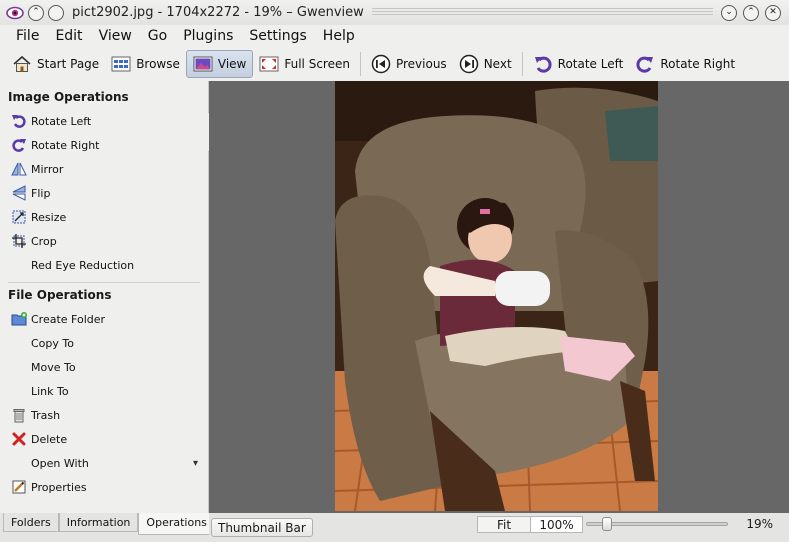 The width and height of the screenshot is (789, 542). What do you see at coordinates (22, 63) in the screenshot?
I see `home-icon` at bounding box center [22, 63].